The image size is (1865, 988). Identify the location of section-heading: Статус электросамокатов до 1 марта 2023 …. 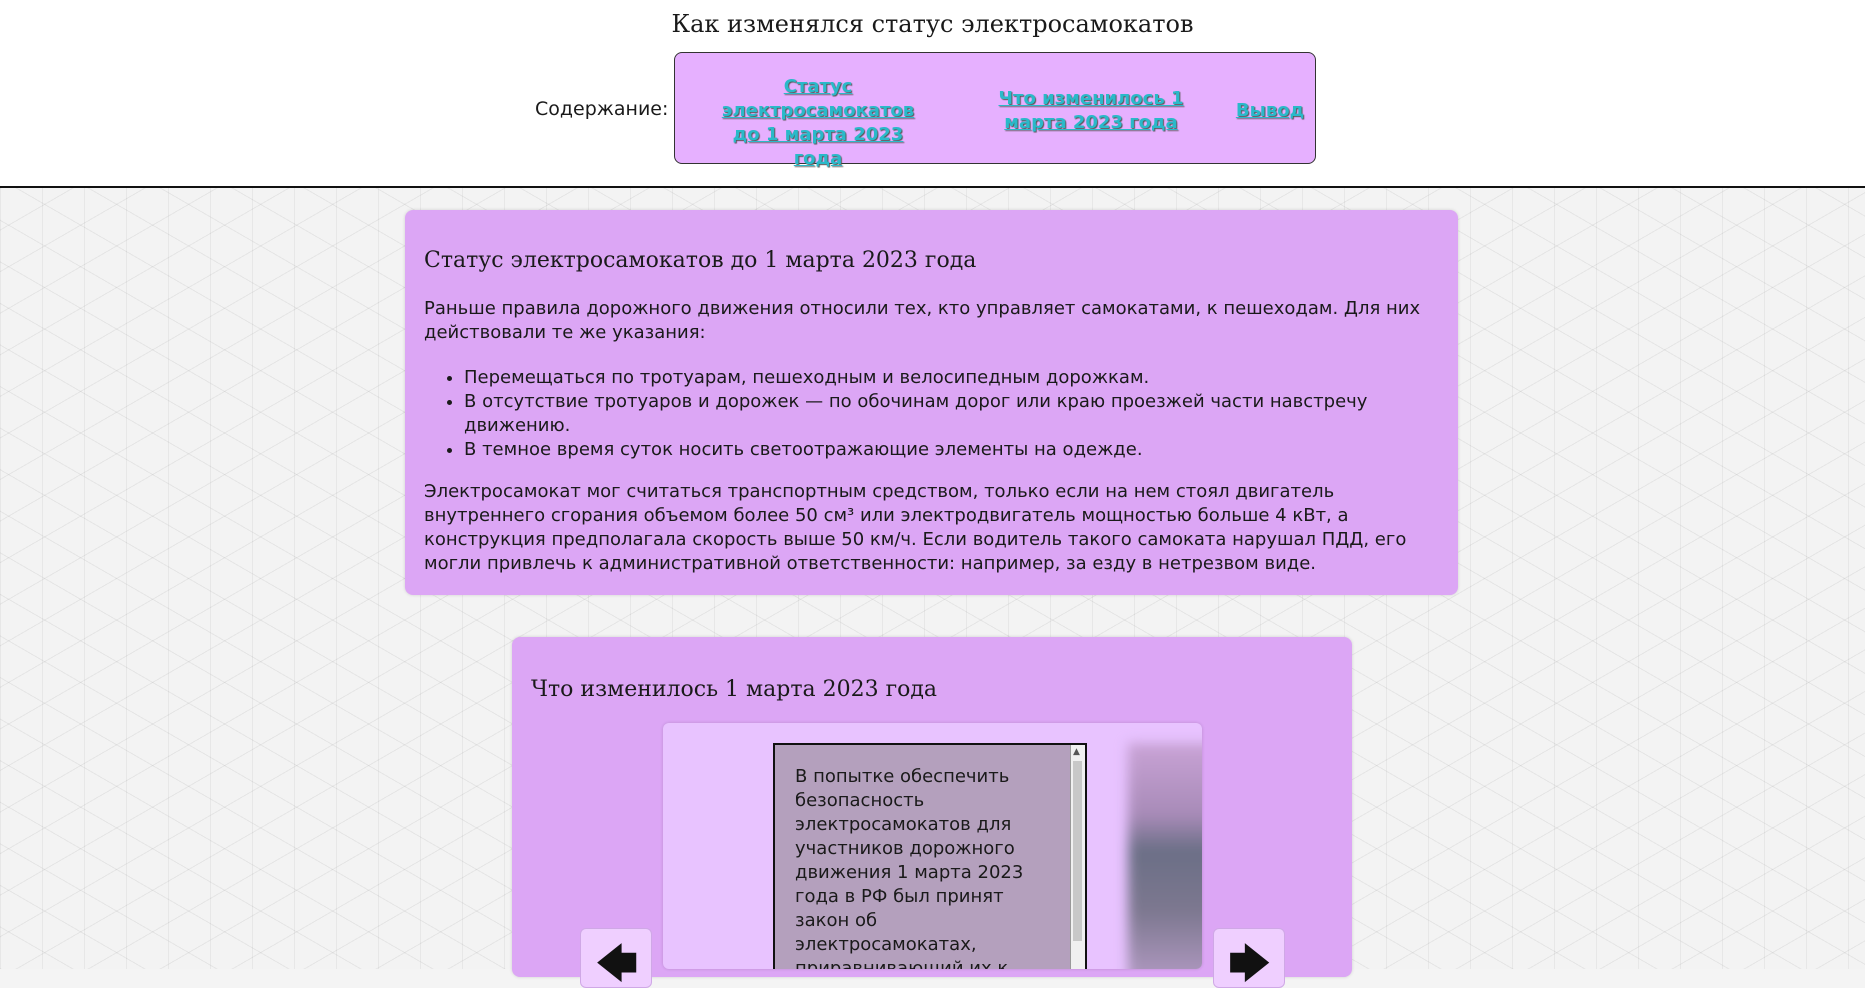
(700, 260).